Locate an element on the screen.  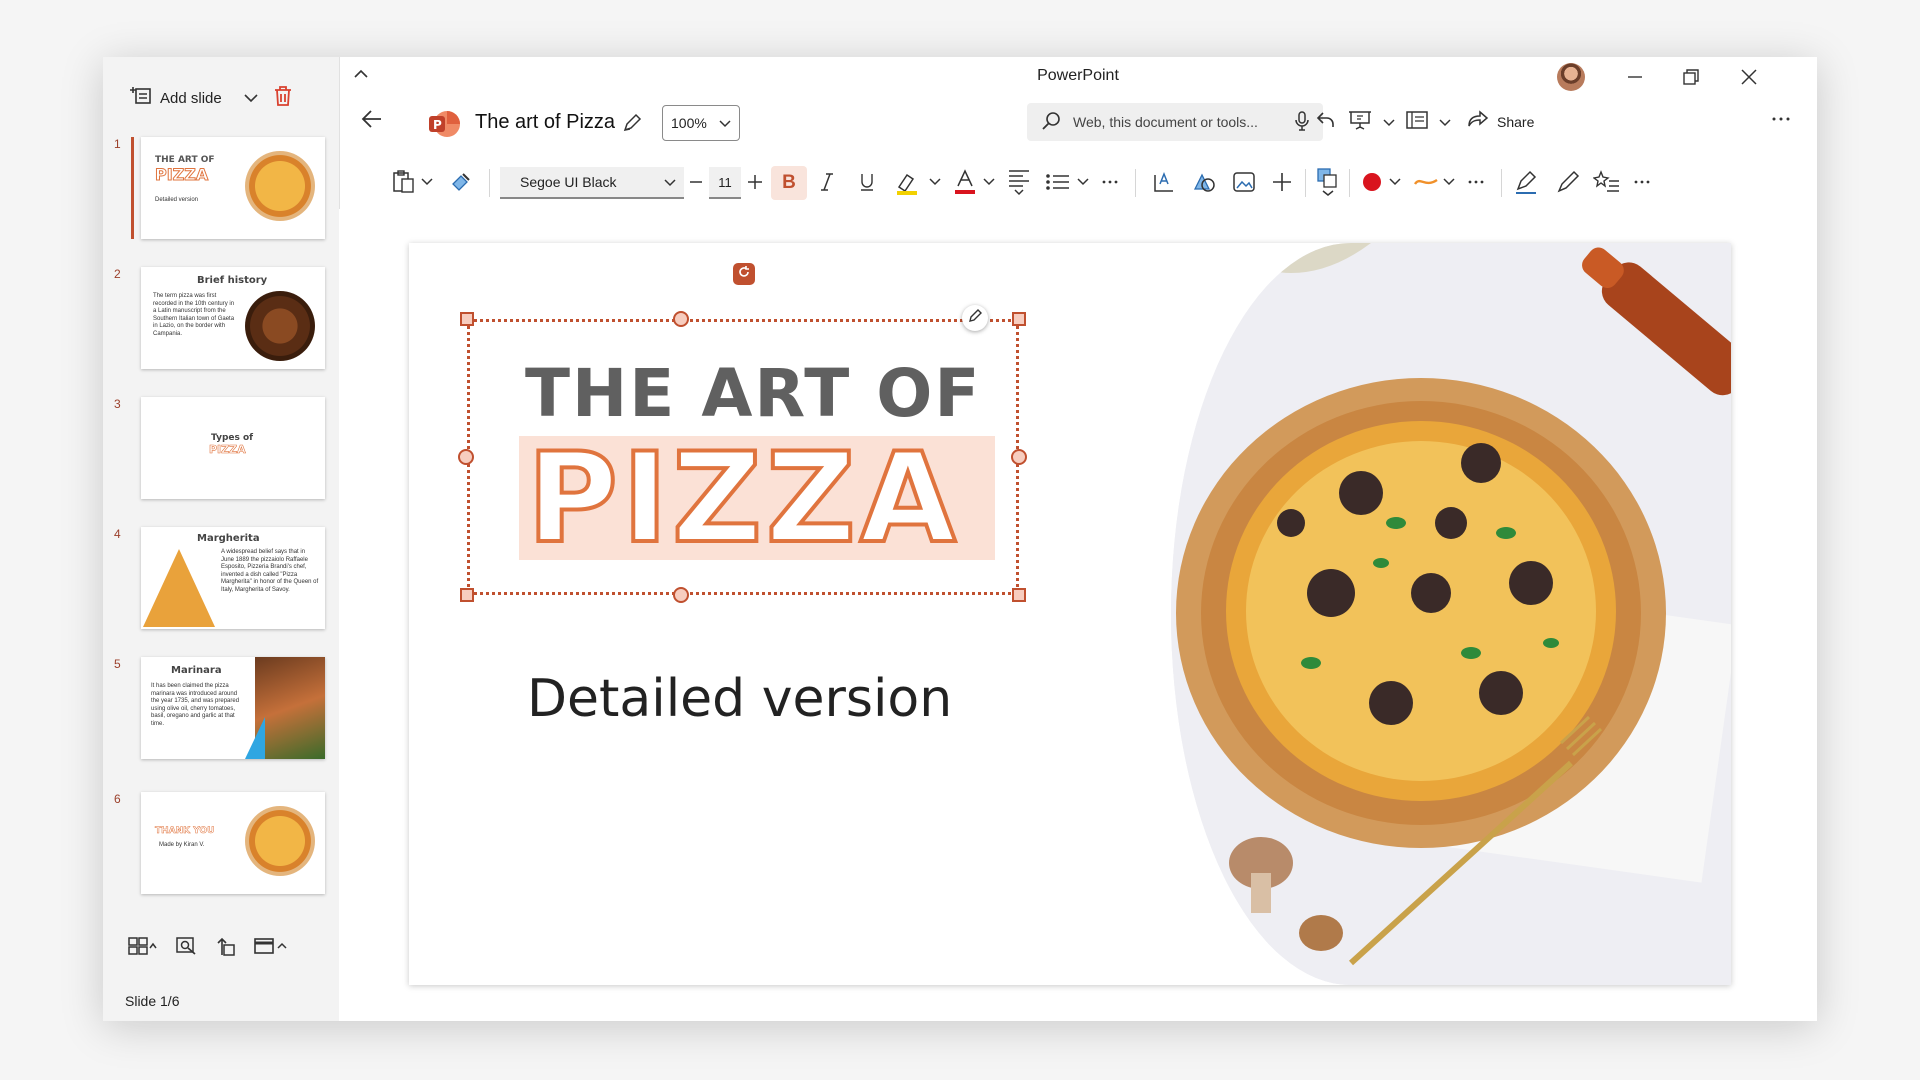
font-family-value: Segoe UI Black is located at coordinates (568, 182).